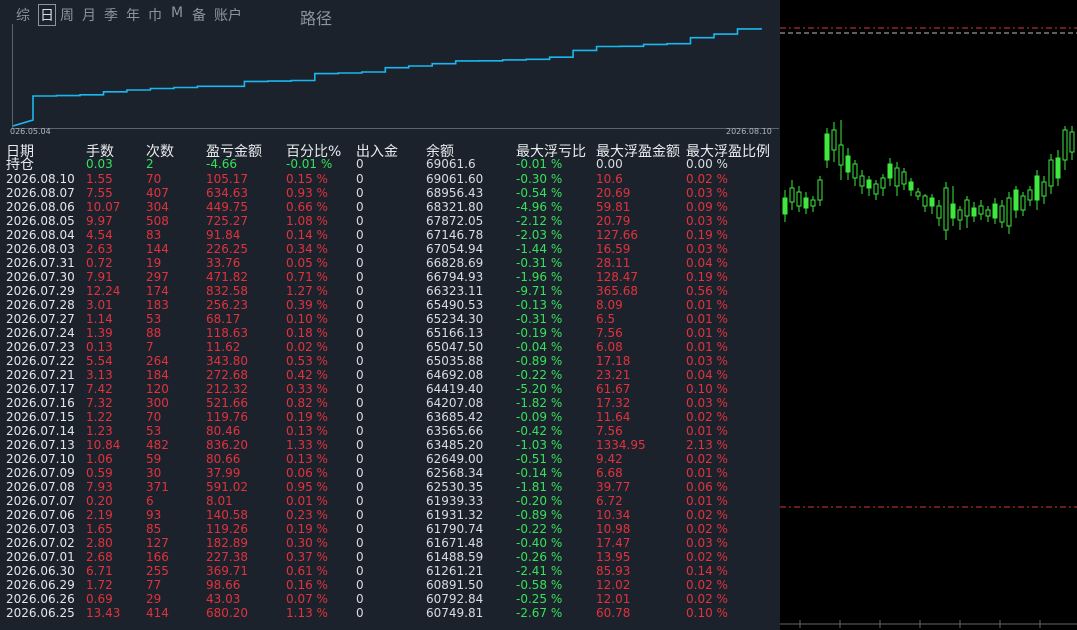 This screenshot has width=1077, height=630. What do you see at coordinates (228, 15) in the screenshot?
I see `tab-9: 账户` at bounding box center [228, 15].